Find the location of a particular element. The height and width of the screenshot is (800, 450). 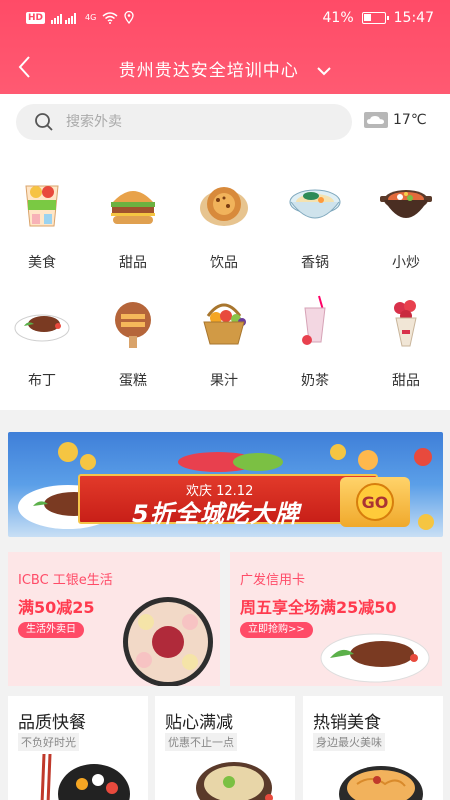

search-box is located at coordinates (184, 122).